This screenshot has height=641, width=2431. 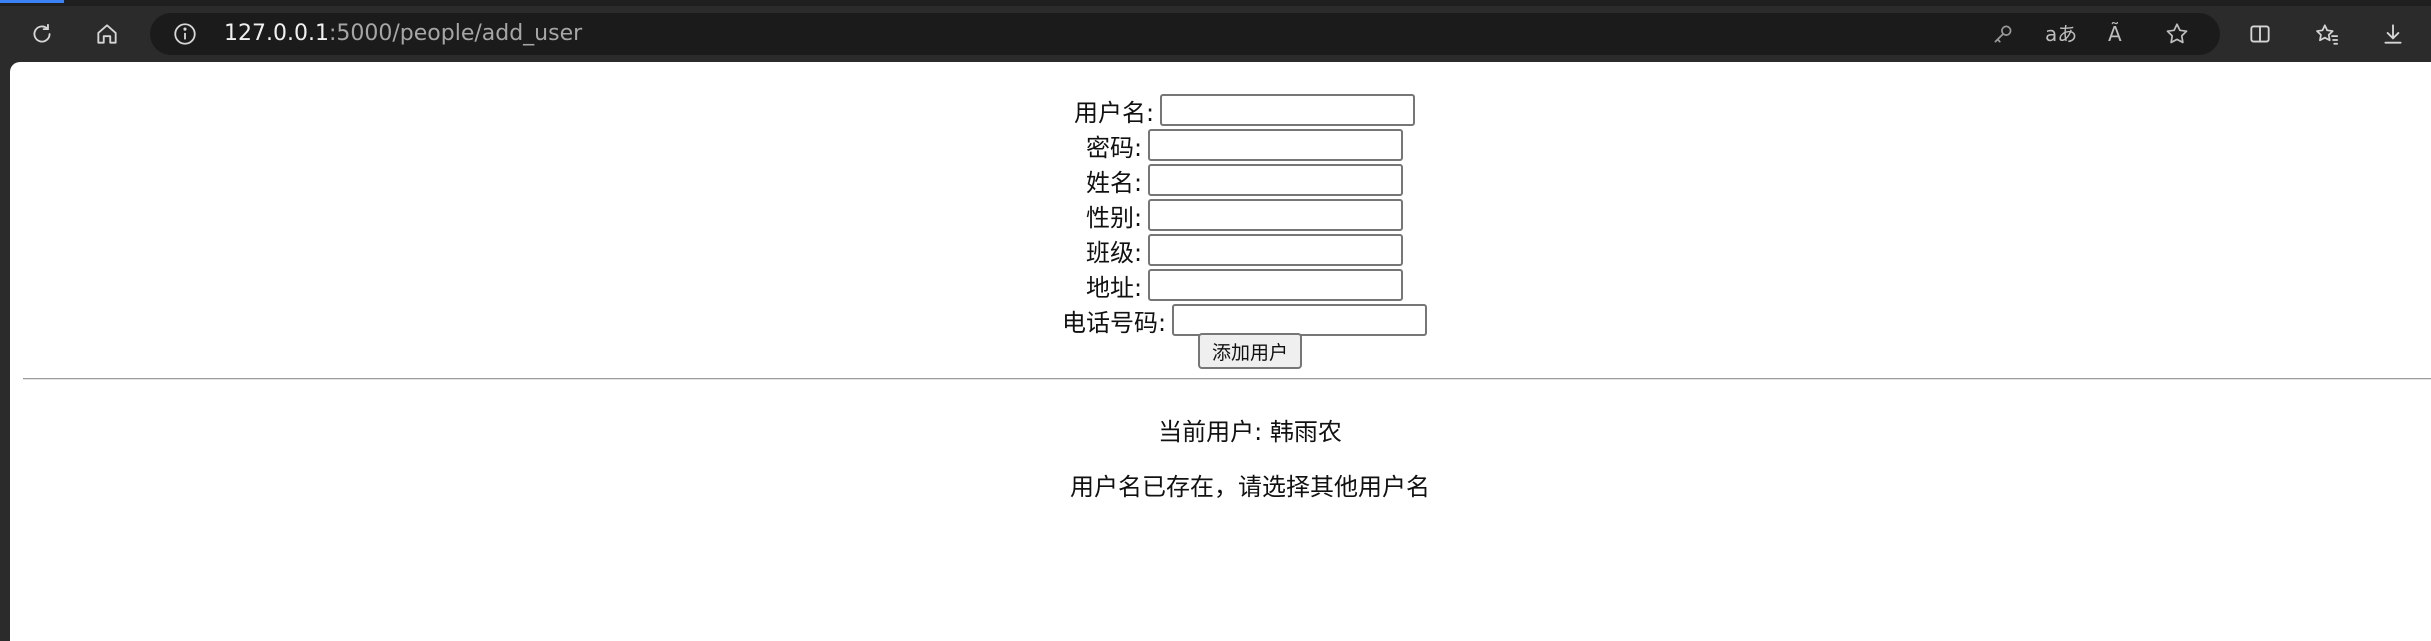 I want to click on gender-label: 性别:, so click(x=1114, y=217).